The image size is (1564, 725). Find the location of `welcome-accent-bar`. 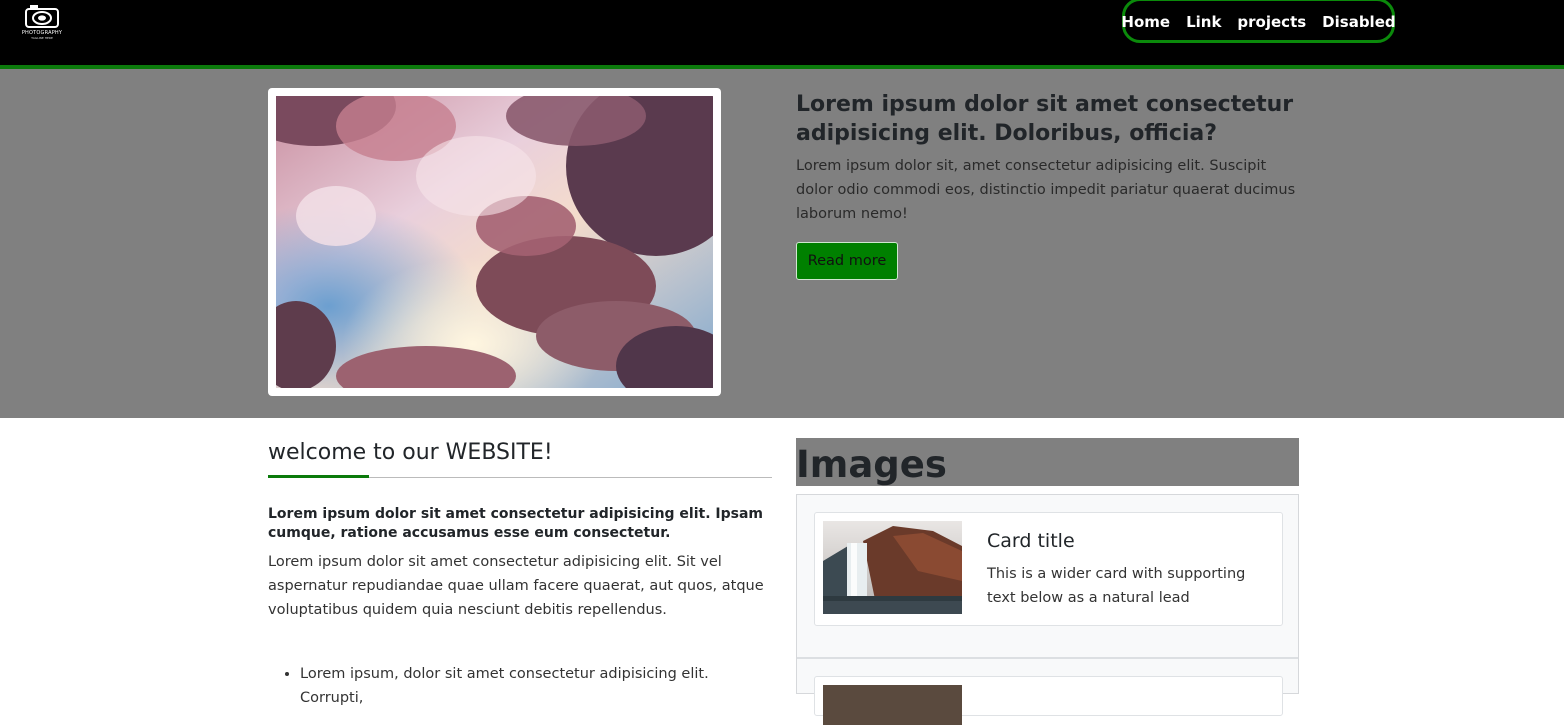

welcome-accent-bar is located at coordinates (318, 476).